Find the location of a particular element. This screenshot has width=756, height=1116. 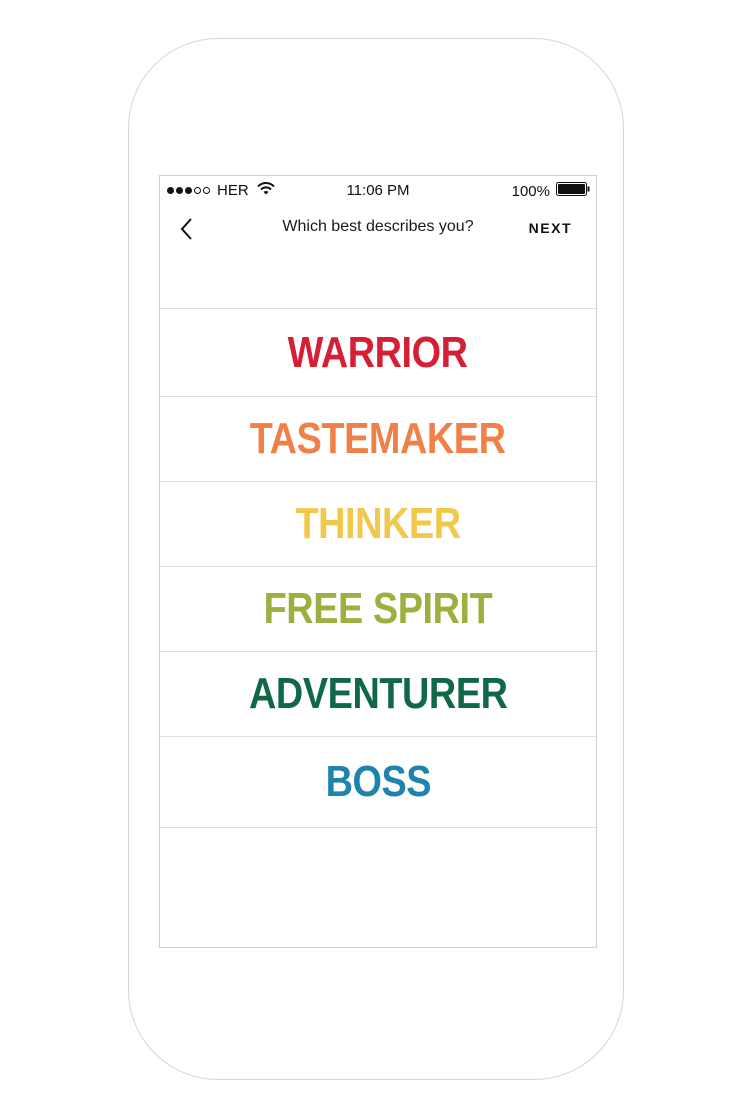

next-button: NEXT is located at coordinates (550, 228).